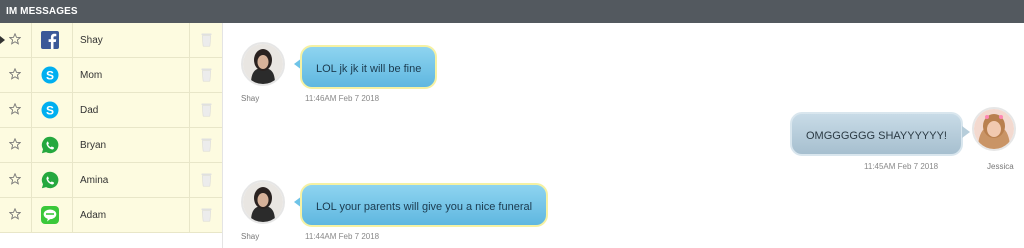 Image resolution: width=1024 pixels, height=248 pixels. Describe the element at coordinates (966, 132) in the screenshot. I see `bubble-tail` at that location.